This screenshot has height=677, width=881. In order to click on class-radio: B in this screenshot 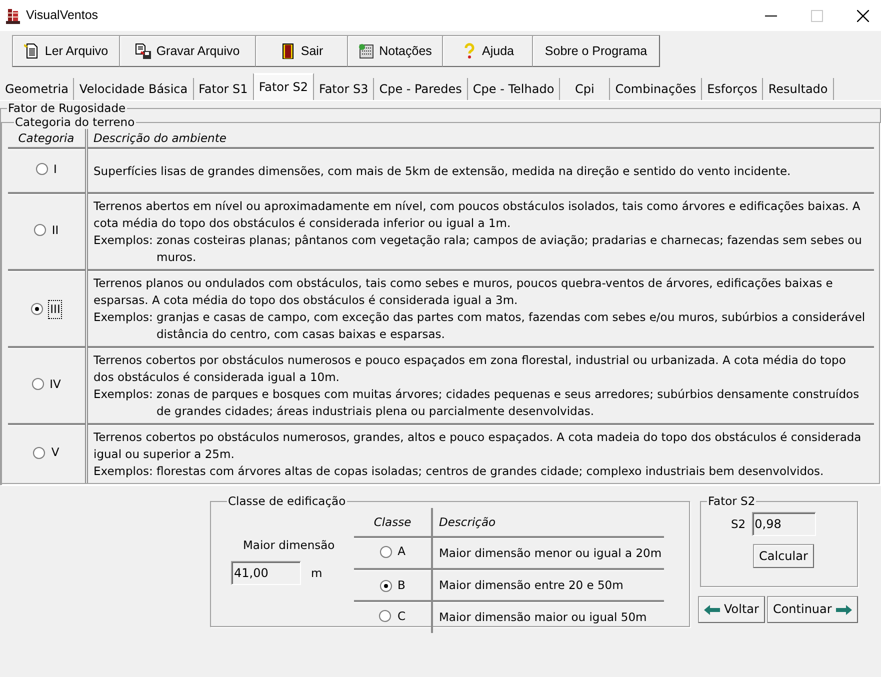, I will do `click(393, 585)`.